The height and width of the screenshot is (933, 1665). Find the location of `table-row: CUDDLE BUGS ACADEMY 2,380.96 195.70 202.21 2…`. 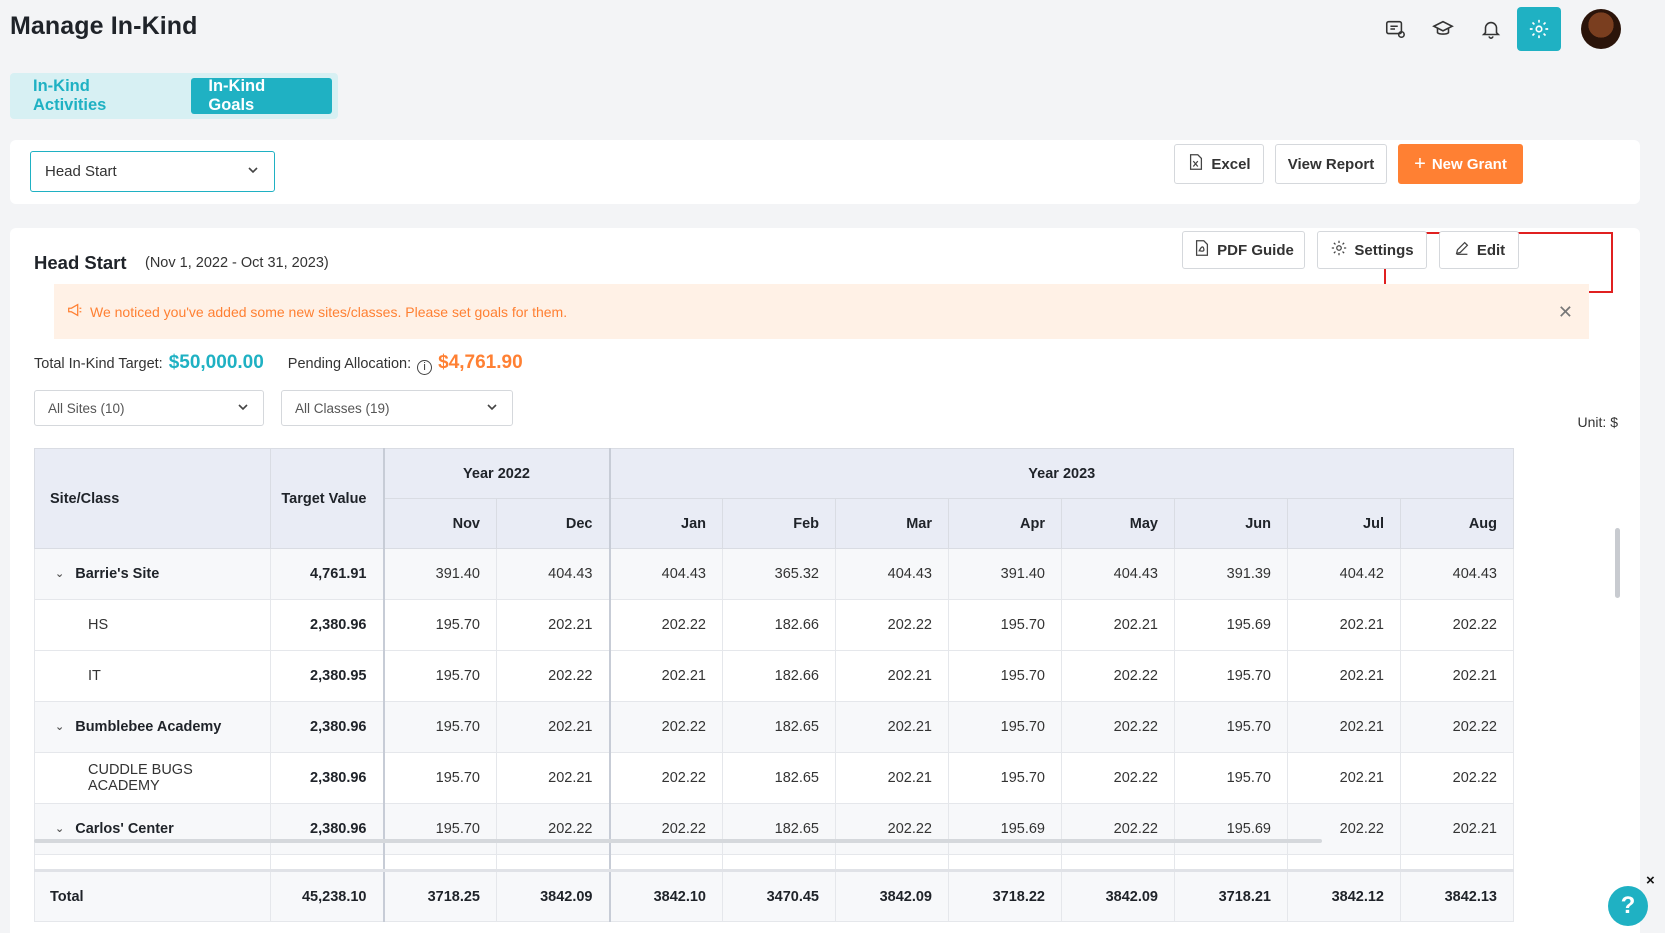

table-row: CUDDLE BUGS ACADEMY 2,380.96 195.70 202.21 2… is located at coordinates (774, 778).